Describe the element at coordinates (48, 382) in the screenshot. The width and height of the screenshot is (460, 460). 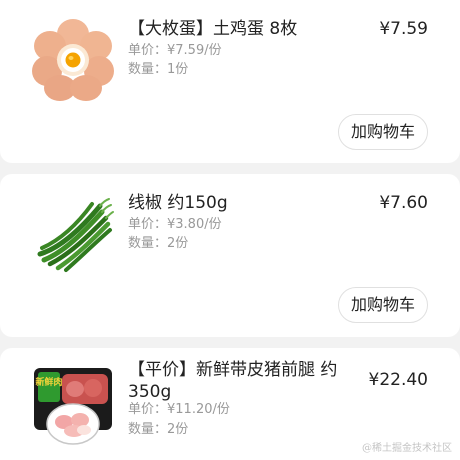
I see `package-label: 新鲜肉` at that location.